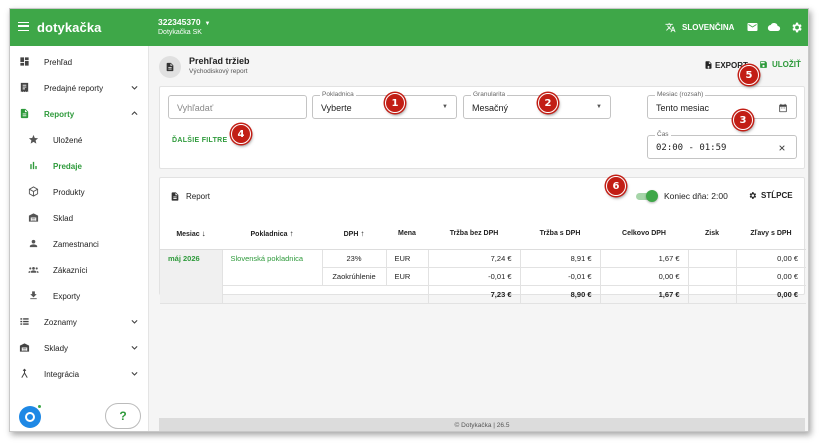  Describe the element at coordinates (58, 62) in the screenshot. I see `sidebar-item-label: Prehľad` at that location.